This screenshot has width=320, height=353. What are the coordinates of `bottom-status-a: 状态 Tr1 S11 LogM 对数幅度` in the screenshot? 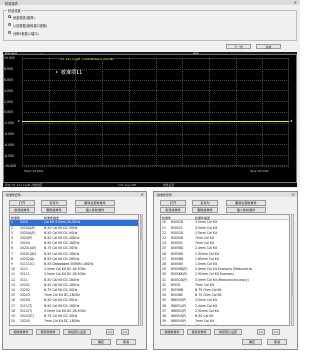 It's located at (24, 185).